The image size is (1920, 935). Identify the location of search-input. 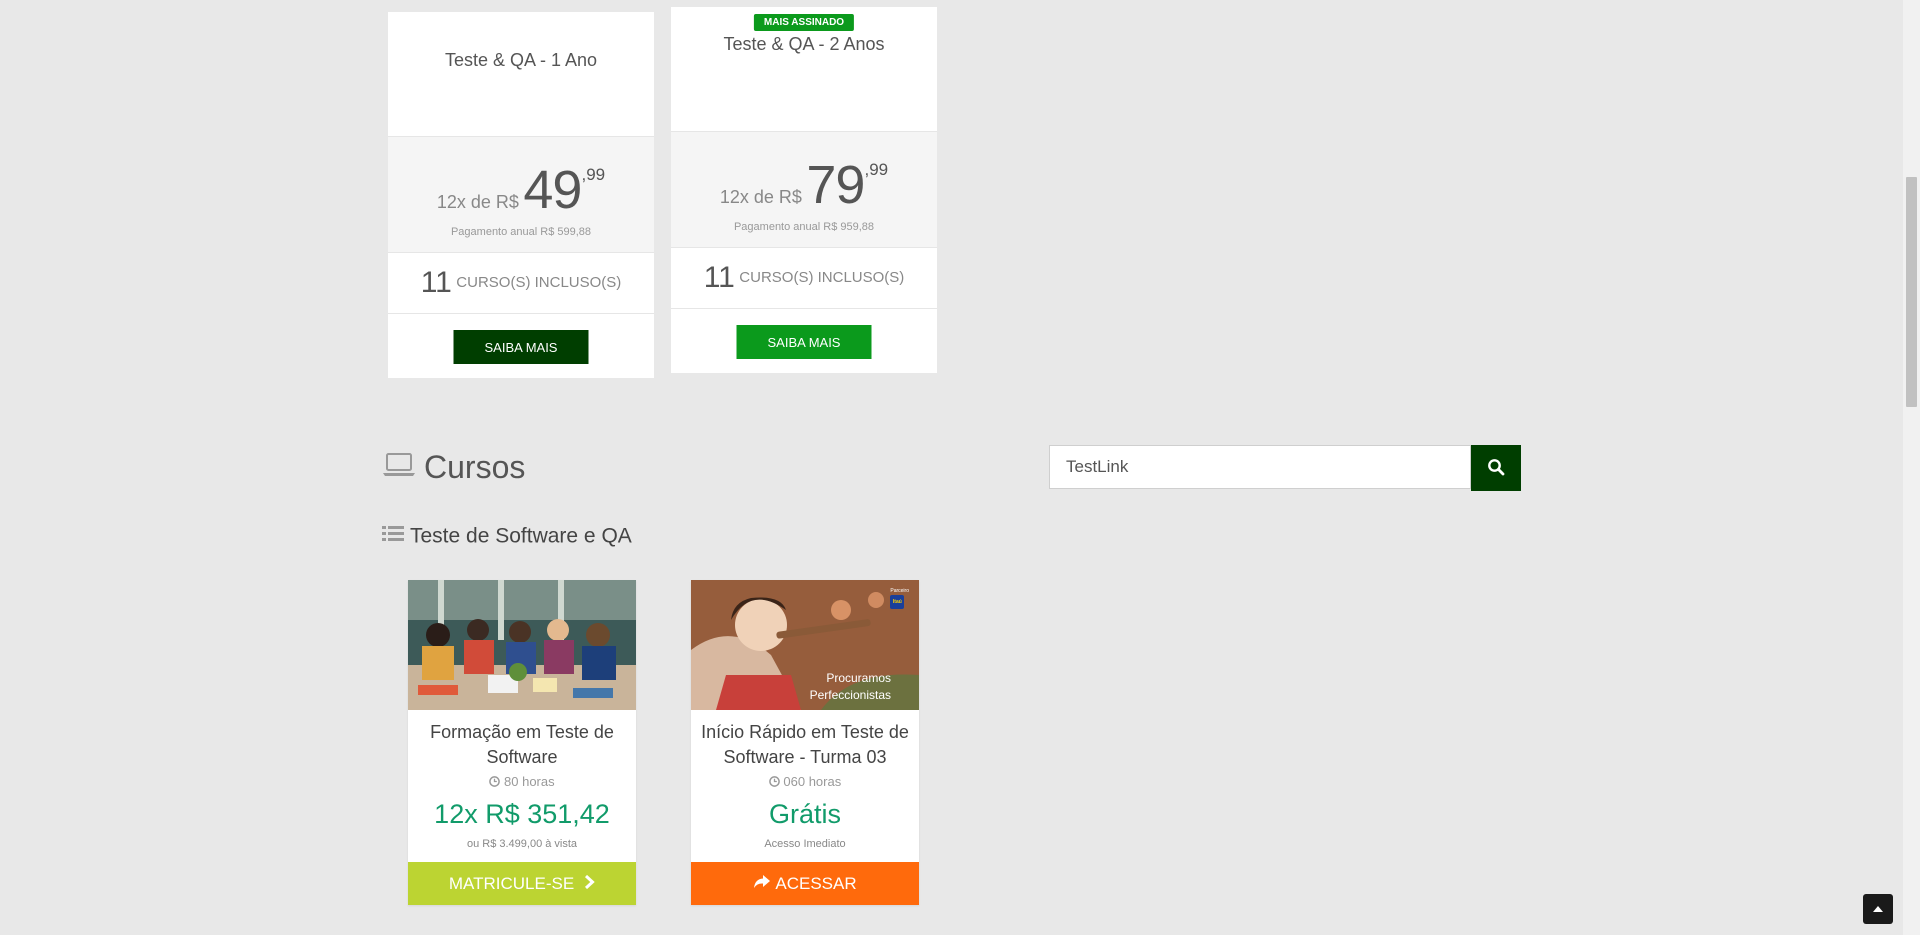
(1260, 467).